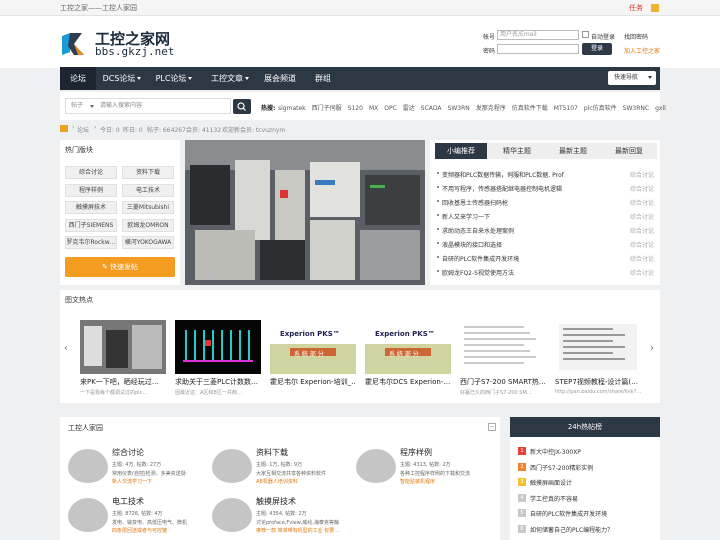 The width and height of the screenshot is (720, 540). Describe the element at coordinates (431, 108) in the screenshot. I see `hot-search-link: SCADA` at that location.